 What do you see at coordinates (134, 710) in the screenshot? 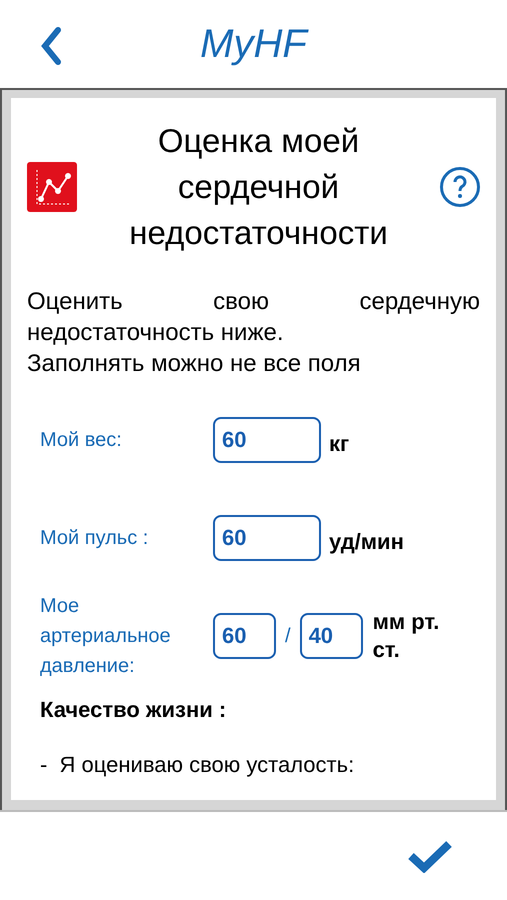
I see `section-heading: Качество жизни :` at bounding box center [134, 710].